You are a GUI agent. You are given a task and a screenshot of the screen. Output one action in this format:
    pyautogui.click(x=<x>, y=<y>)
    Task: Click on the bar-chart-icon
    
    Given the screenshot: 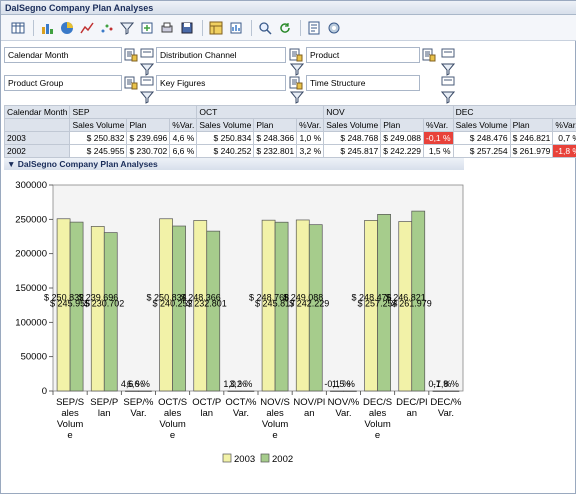 What is the action you would take?
    pyautogui.click(x=47, y=28)
    